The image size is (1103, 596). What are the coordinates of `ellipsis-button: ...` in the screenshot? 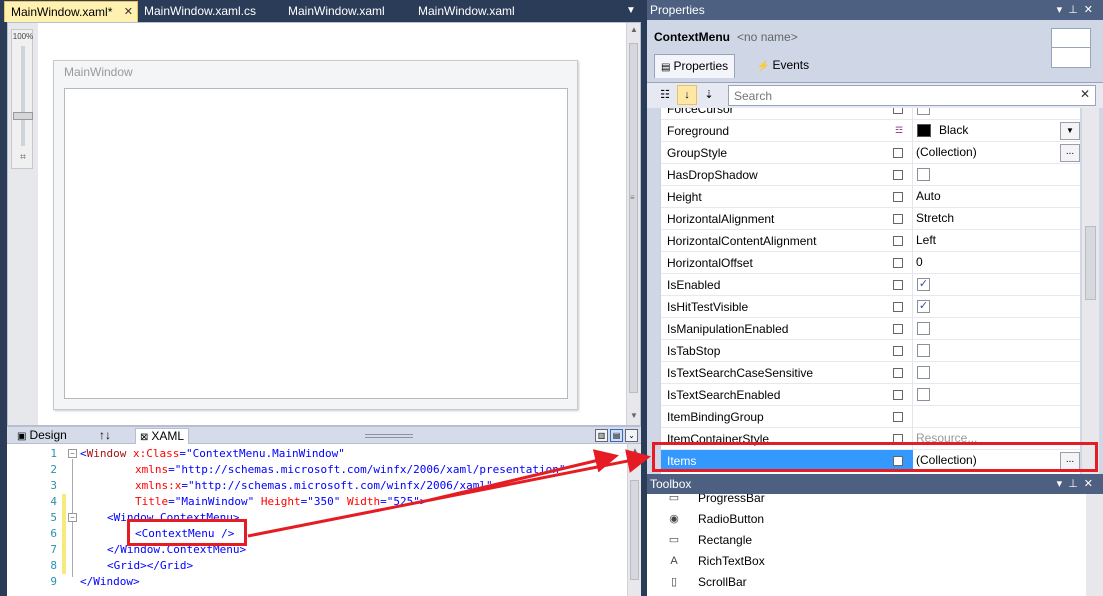 It's located at (1070, 153).